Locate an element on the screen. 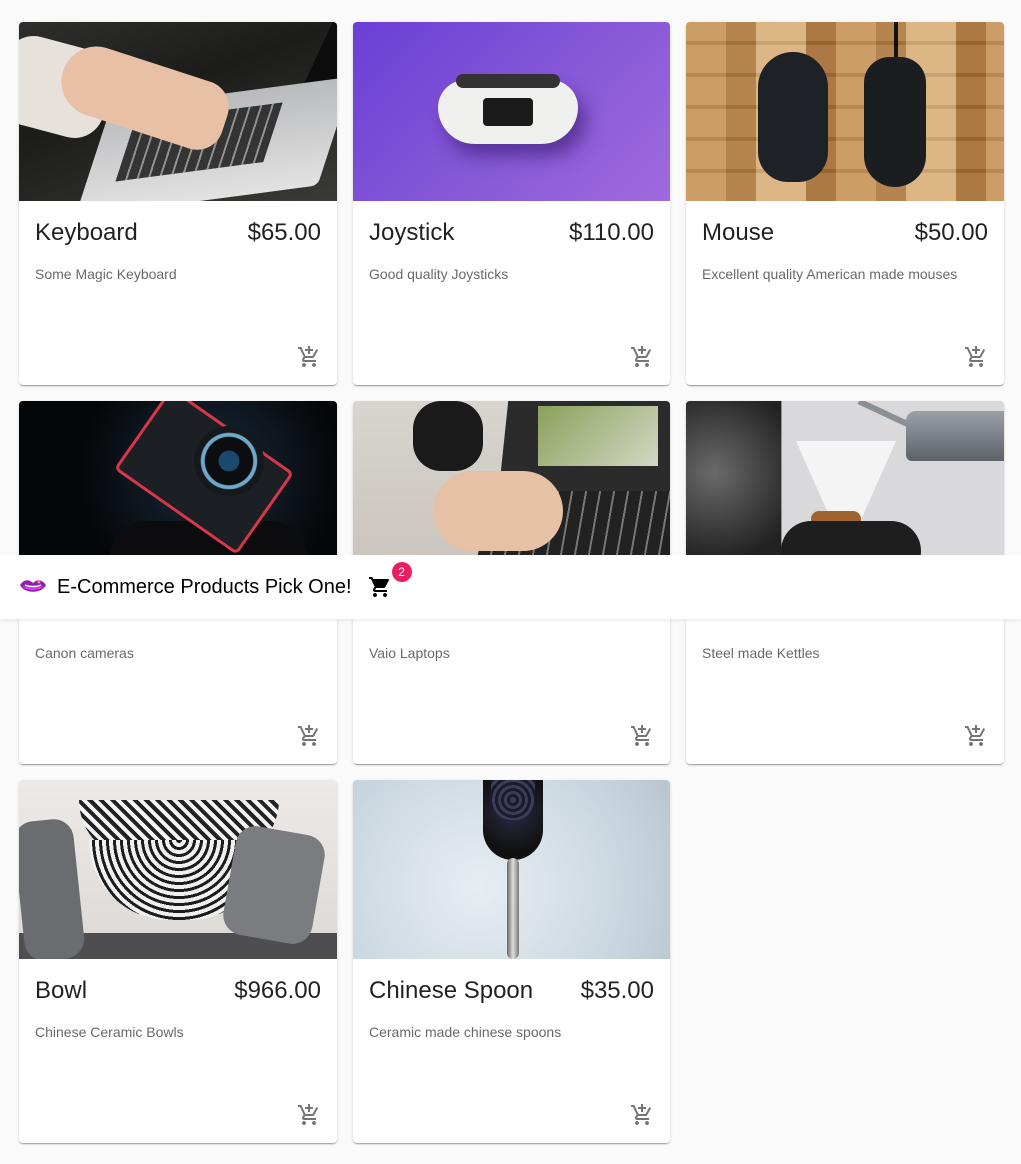 This screenshot has height=1164, width=1021. product-card-keyboard: Keyboard $65.00 Some Magic Keyboard is located at coordinates (178, 203).